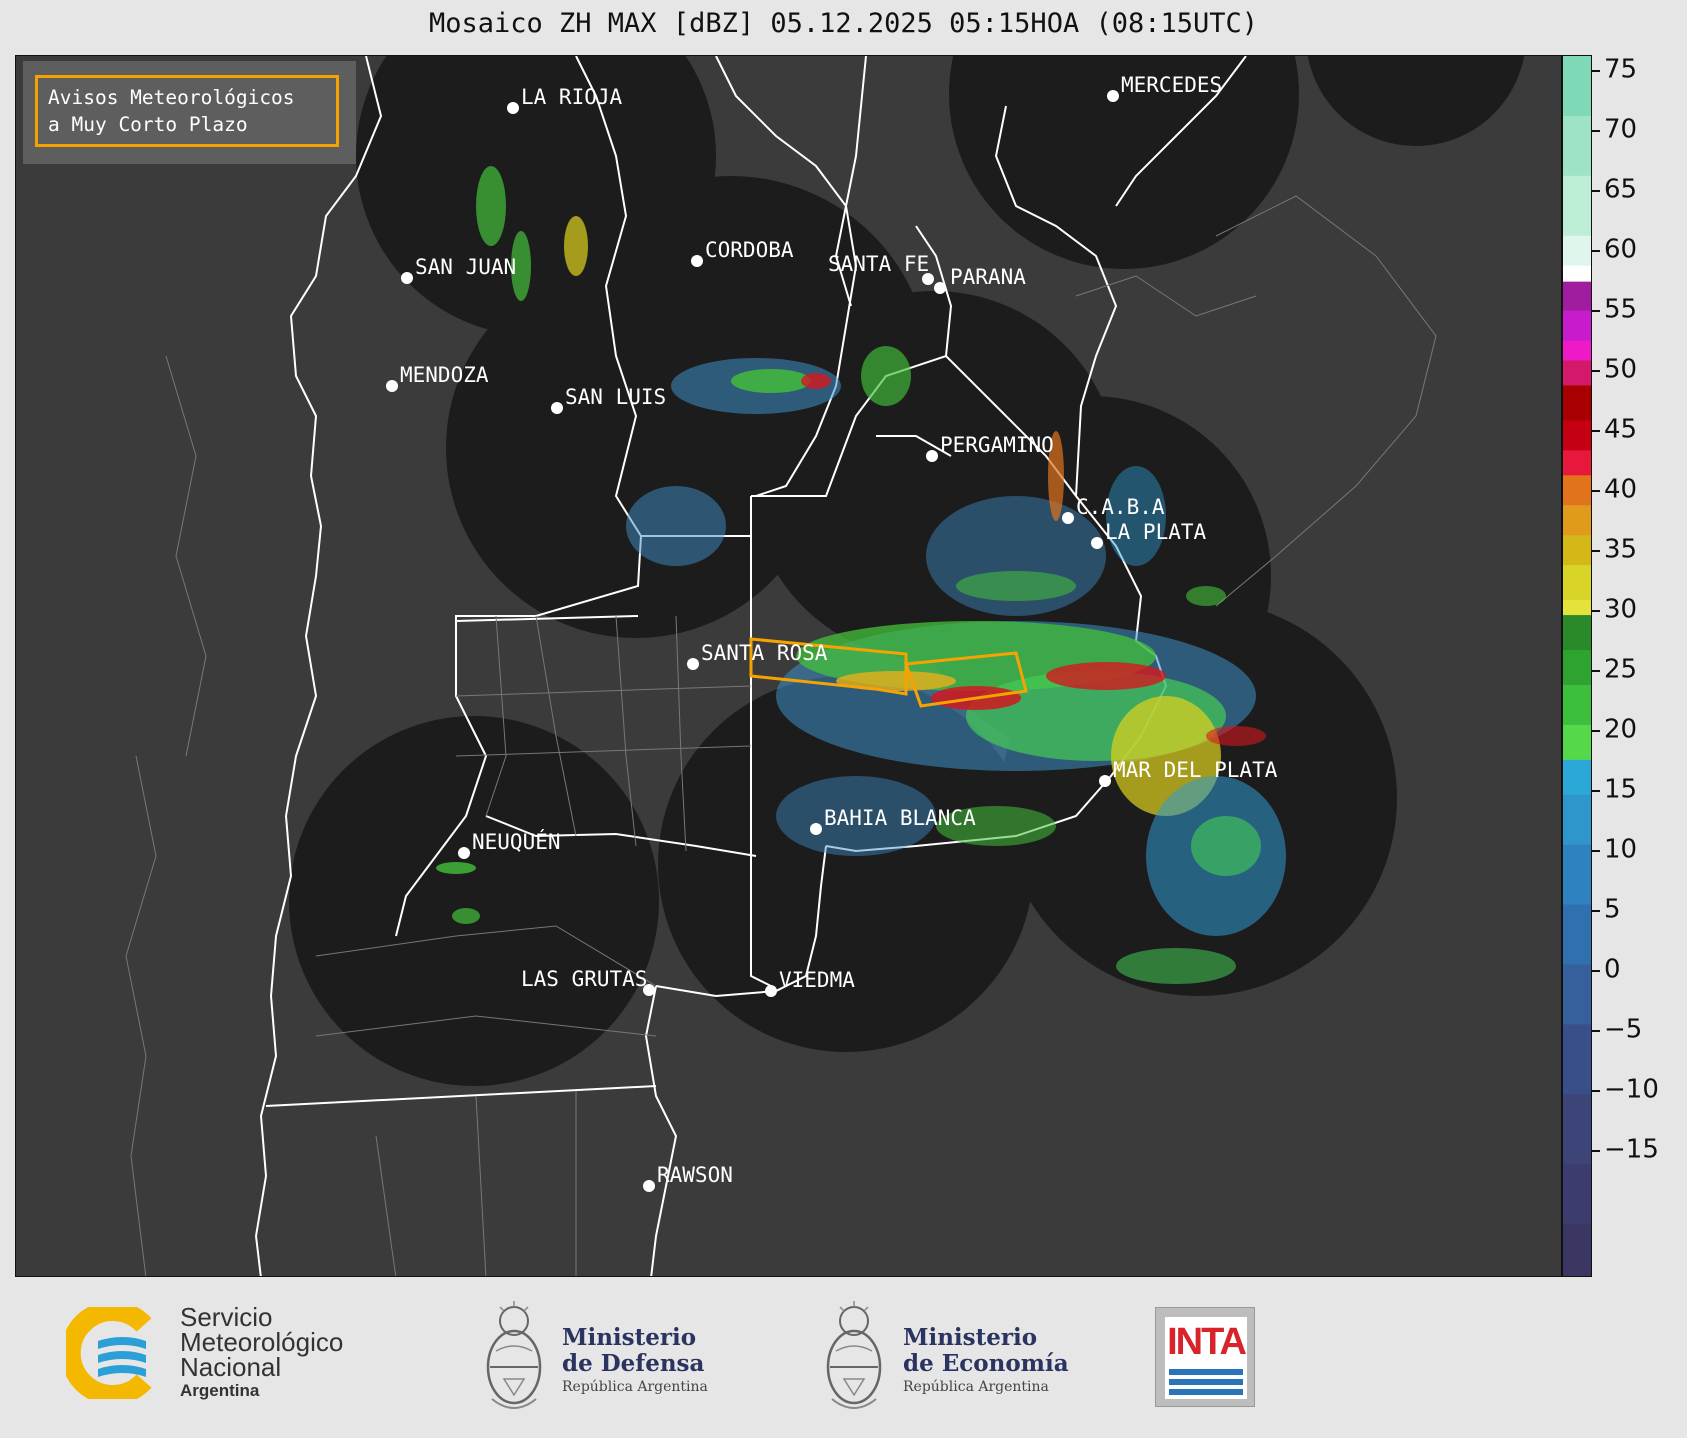 The width and height of the screenshot is (1687, 1438). Describe the element at coordinates (764, 653) in the screenshot. I see `city-label-santa-rosa: SANTA ROSA` at that location.